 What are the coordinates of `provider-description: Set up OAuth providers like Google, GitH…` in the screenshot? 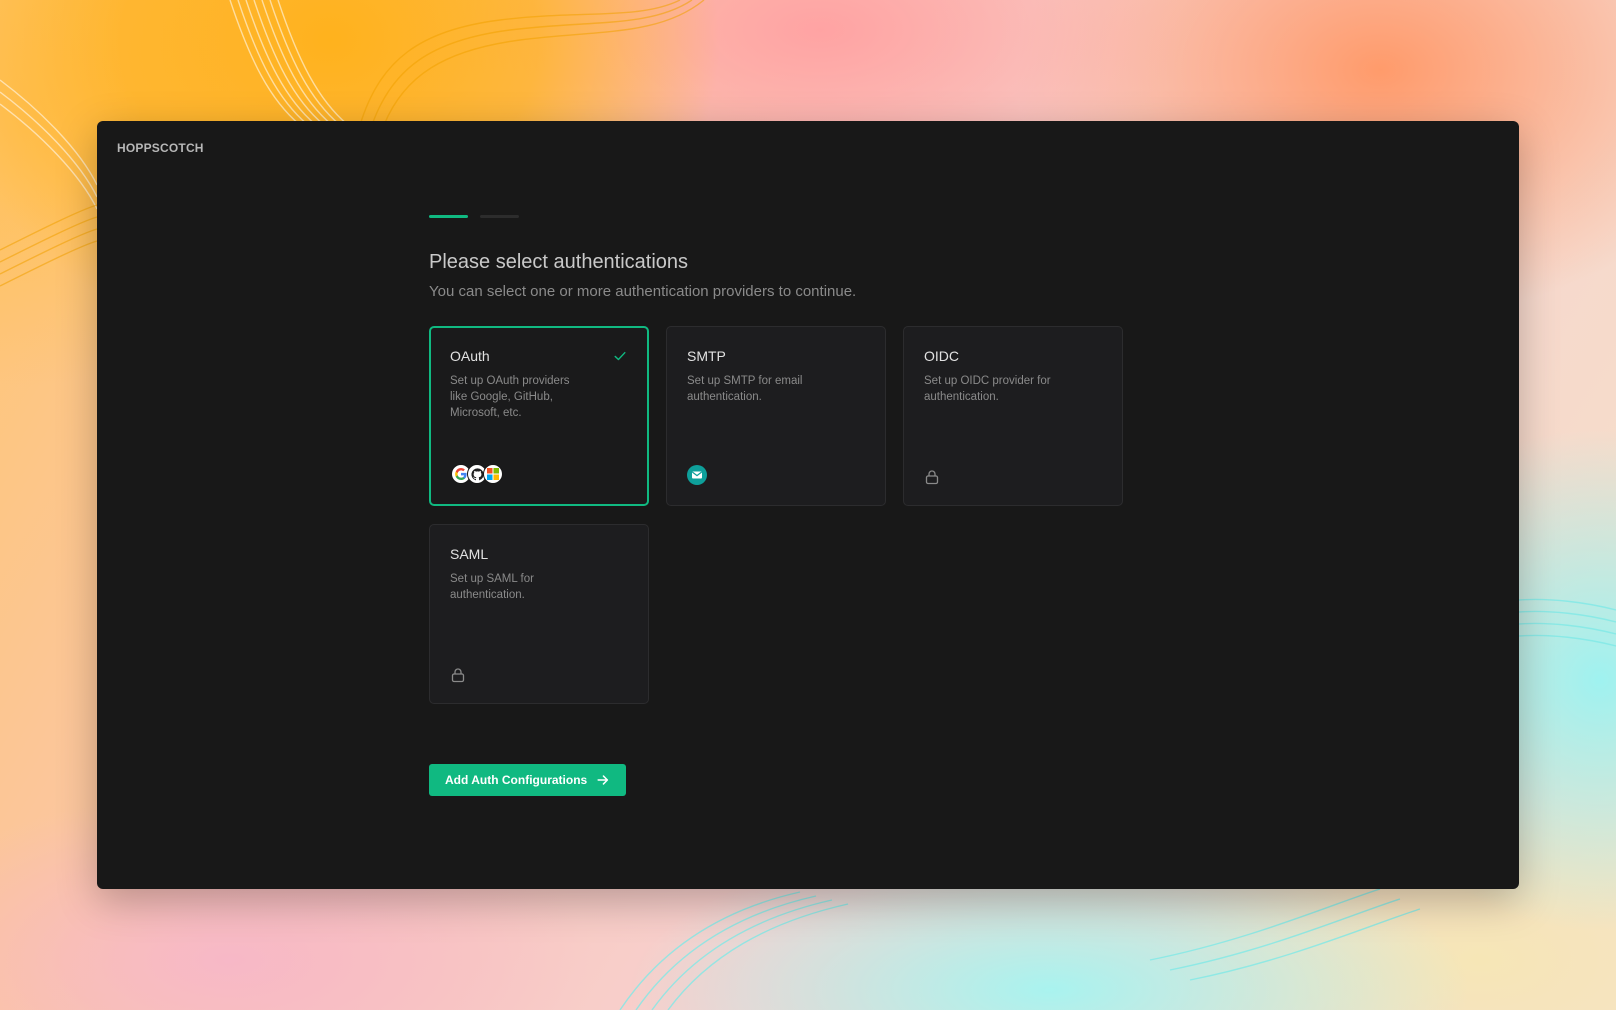 It's located at (510, 397).